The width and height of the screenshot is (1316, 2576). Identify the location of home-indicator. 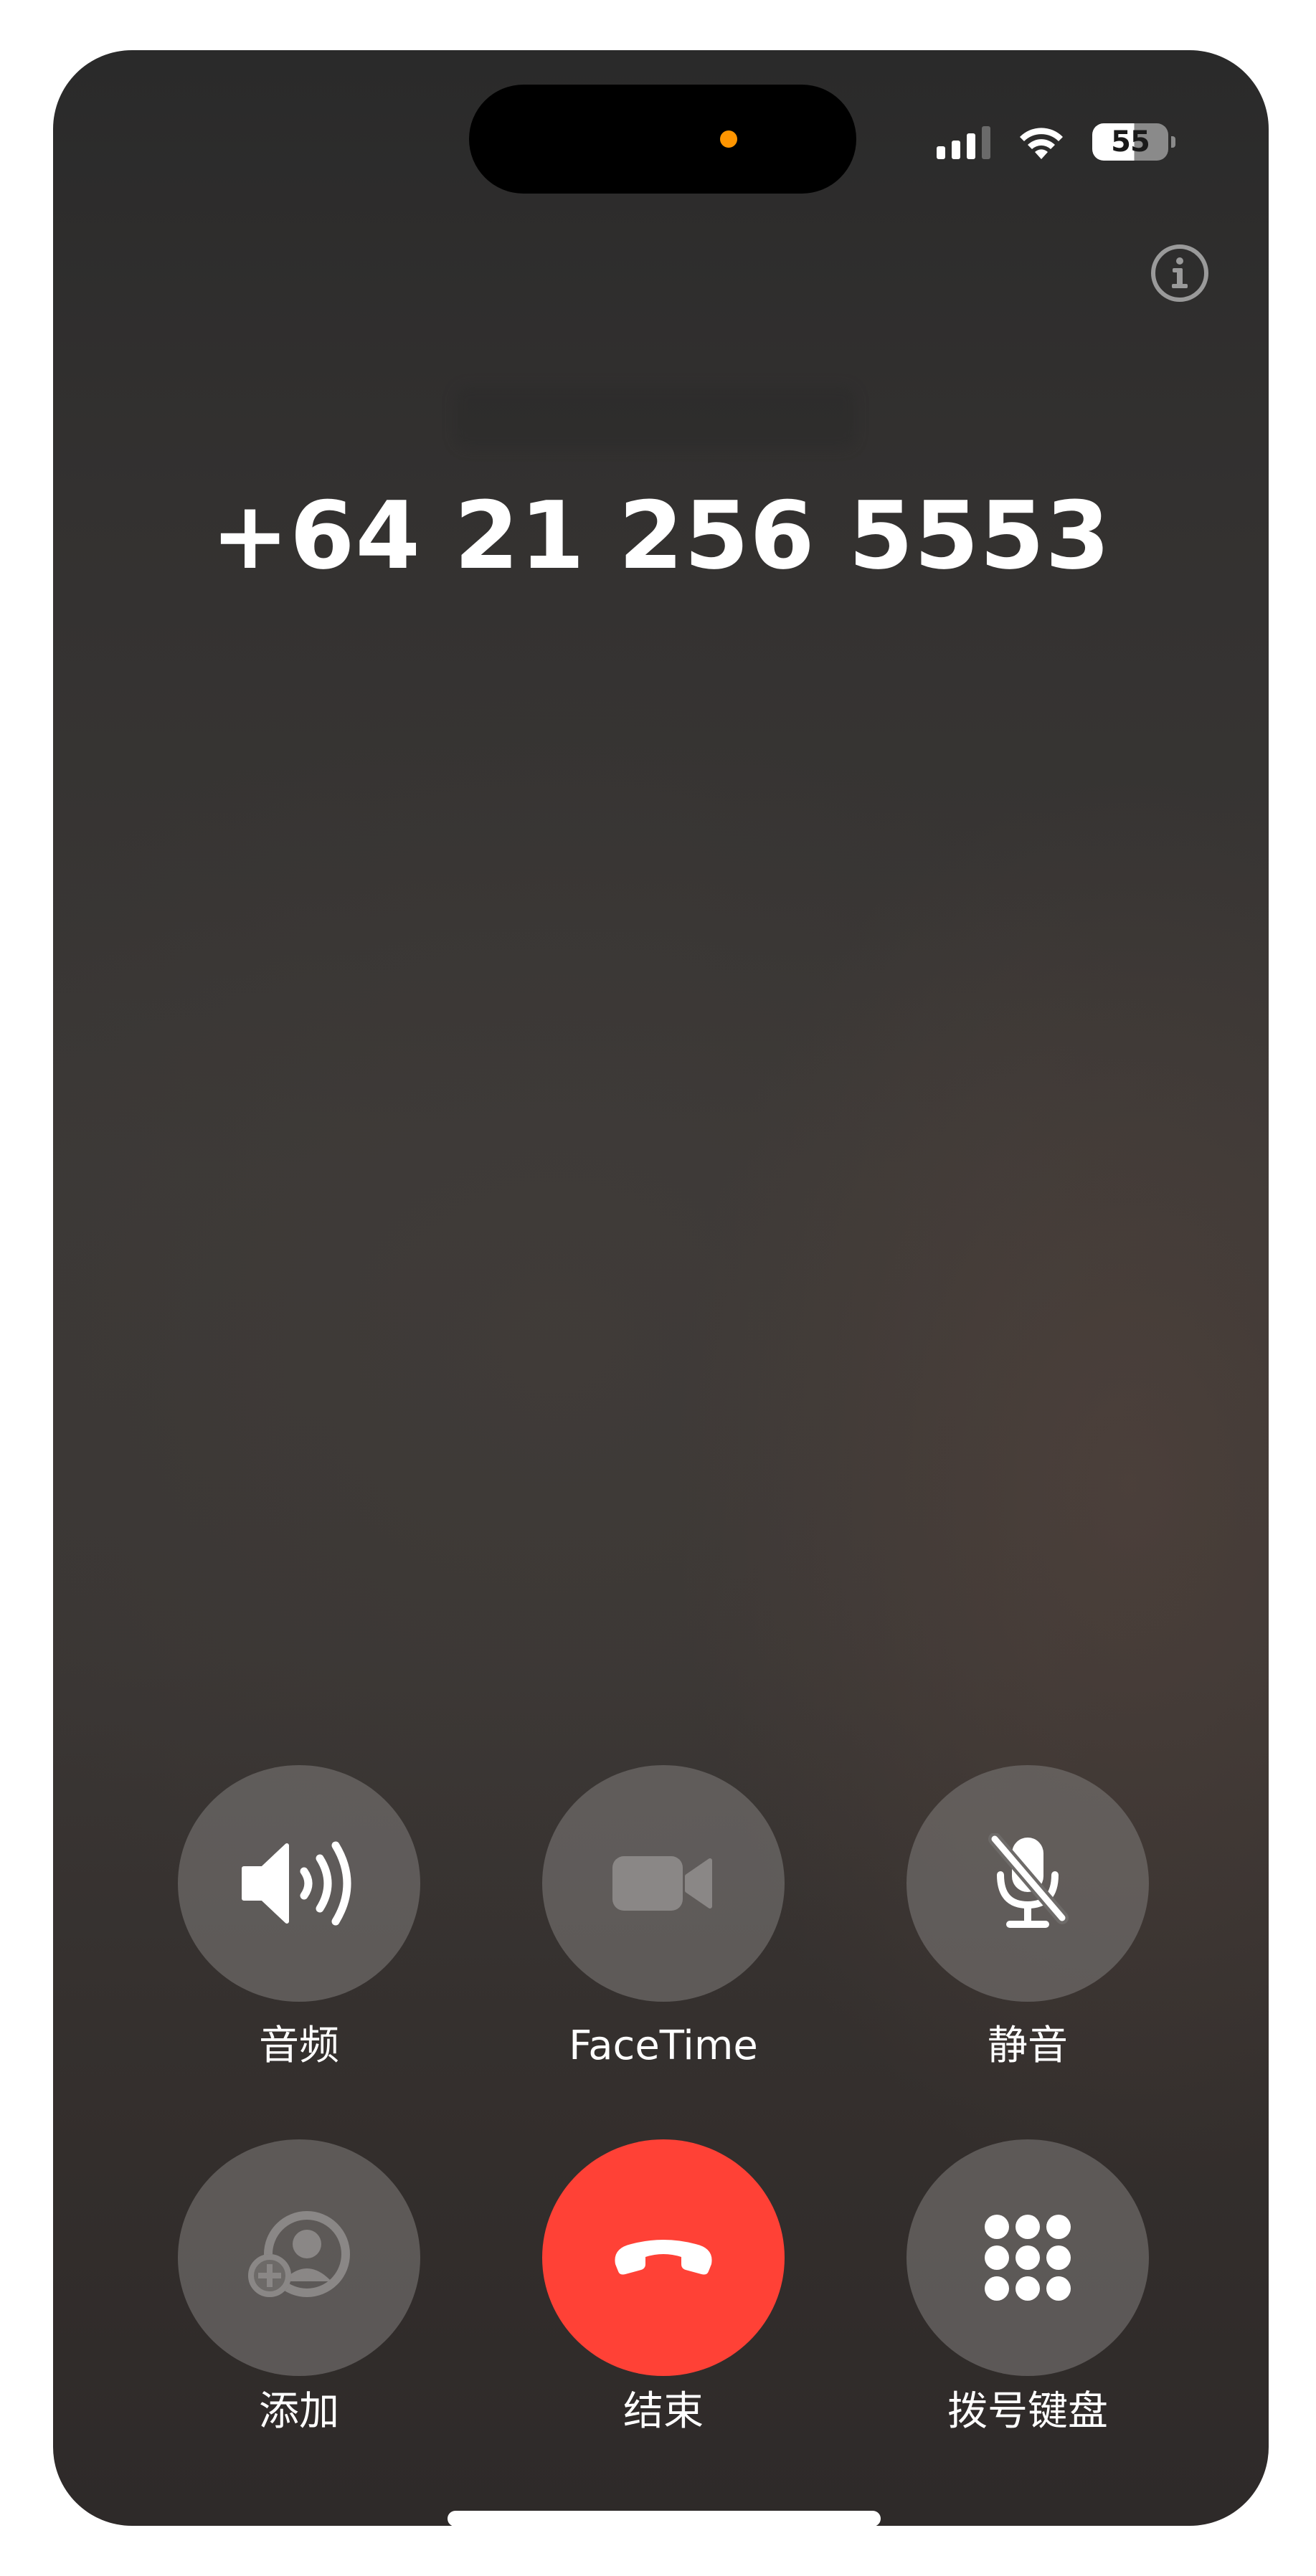
(664, 2519).